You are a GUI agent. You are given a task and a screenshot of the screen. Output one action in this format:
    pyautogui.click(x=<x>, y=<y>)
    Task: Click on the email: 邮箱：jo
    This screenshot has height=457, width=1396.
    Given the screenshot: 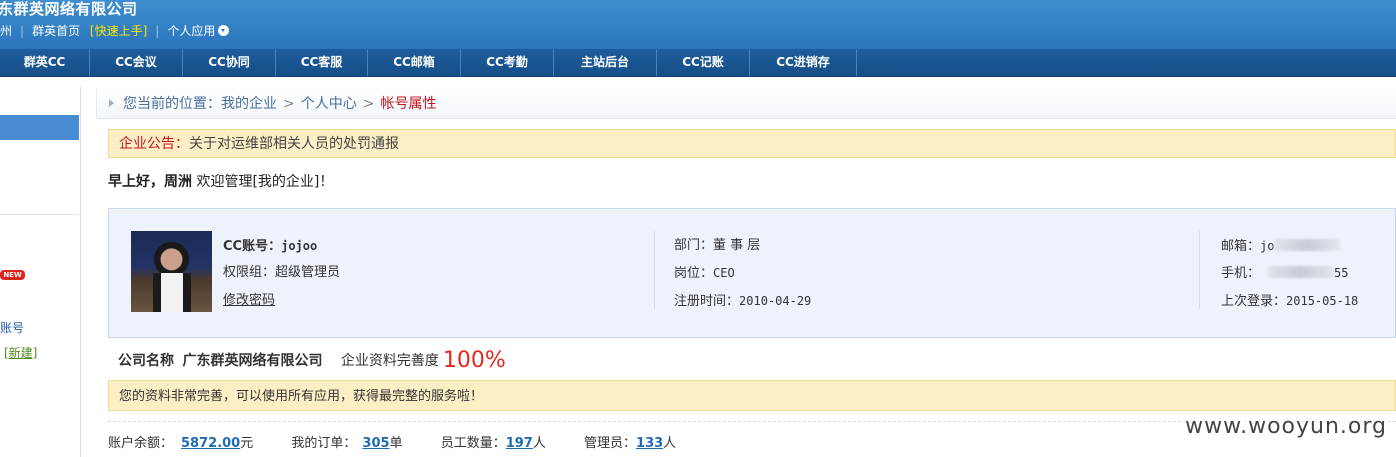 What is the action you would take?
    pyautogui.click(x=1281, y=246)
    